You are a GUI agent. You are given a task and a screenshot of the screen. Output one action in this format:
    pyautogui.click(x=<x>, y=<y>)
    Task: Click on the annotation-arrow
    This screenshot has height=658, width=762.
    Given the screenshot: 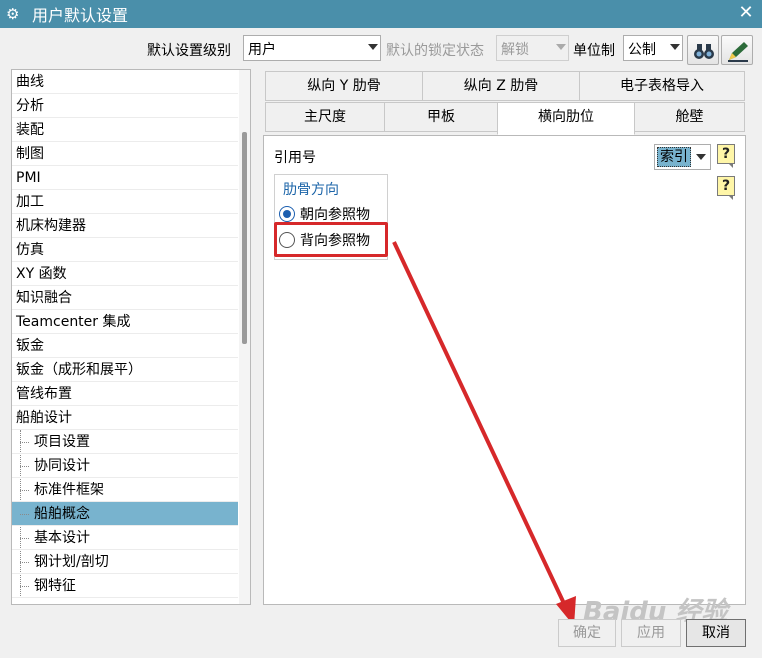 What is the action you would take?
    pyautogui.click(x=484, y=433)
    